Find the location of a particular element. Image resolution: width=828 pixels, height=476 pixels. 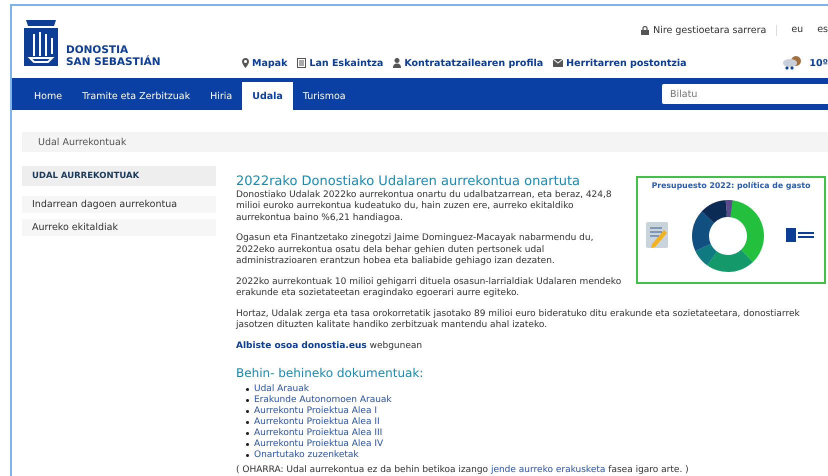

city-crest-logo is located at coordinates (41, 43).